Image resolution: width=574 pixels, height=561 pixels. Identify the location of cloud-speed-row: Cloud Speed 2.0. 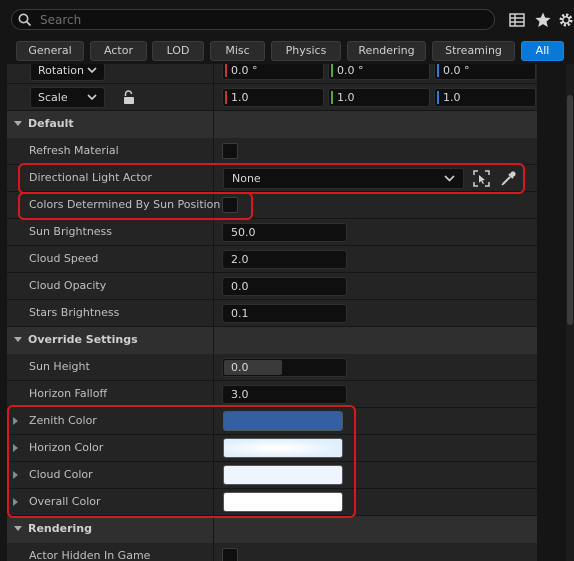
(272, 259).